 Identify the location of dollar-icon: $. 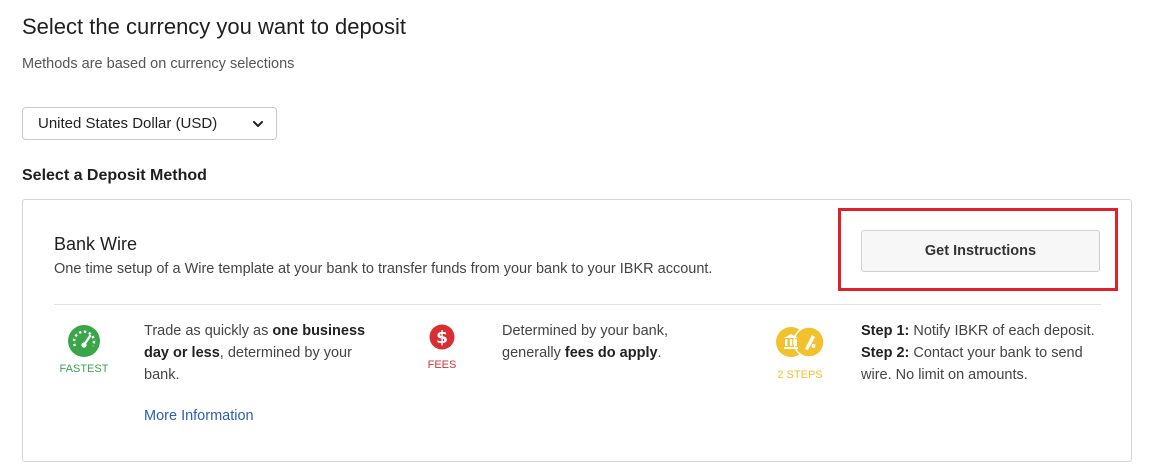
(442, 337).